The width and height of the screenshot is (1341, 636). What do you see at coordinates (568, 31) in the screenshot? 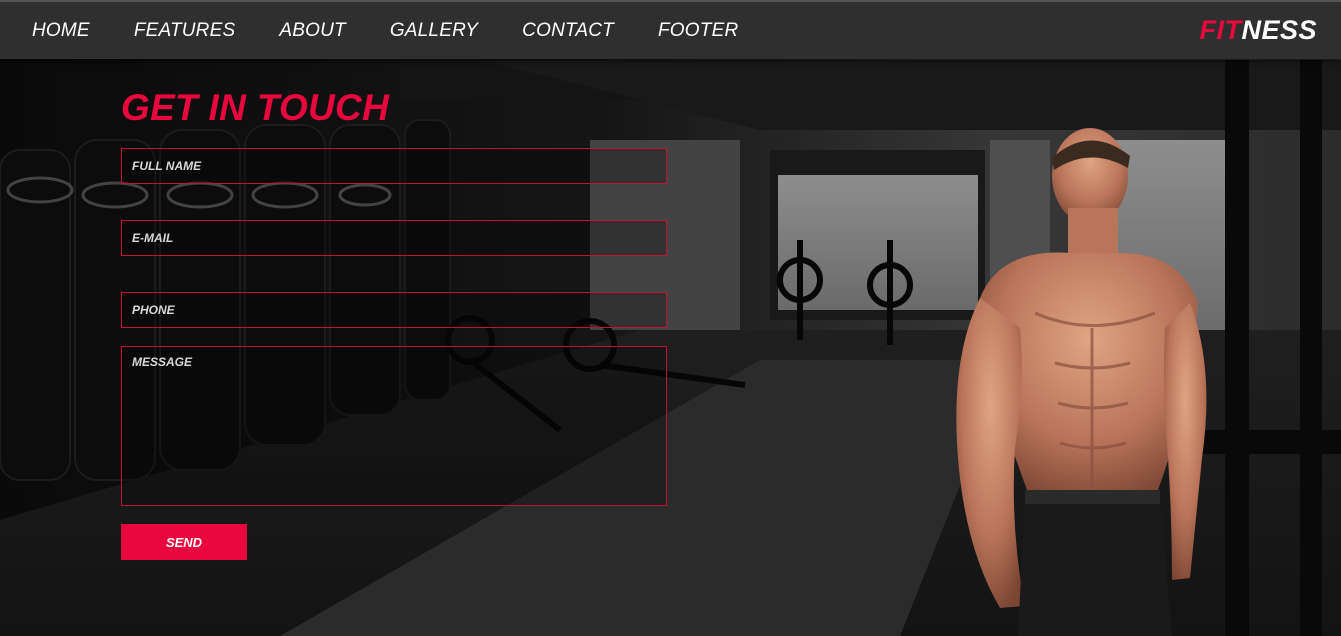
I see `nav-link-contact: CONTACT` at bounding box center [568, 31].